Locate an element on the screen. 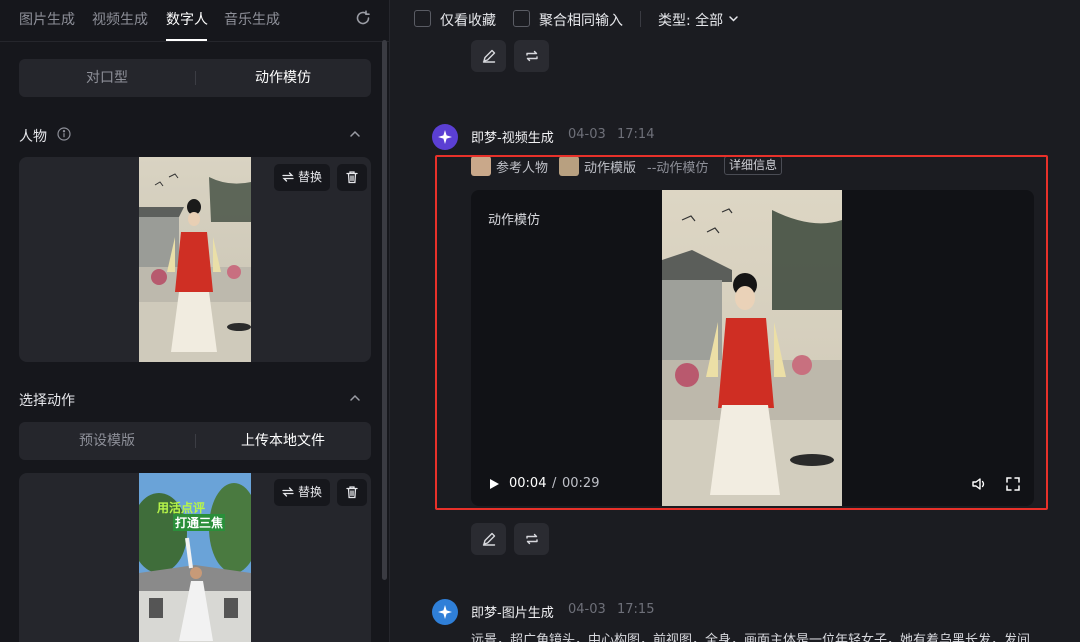 The width and height of the screenshot is (1080, 642). replace-action-button: 替换 is located at coordinates (302, 492).